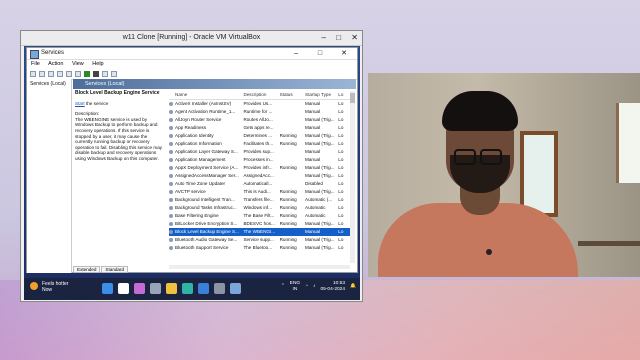  Describe the element at coordinates (78, 74) in the screenshot. I see `help-icon` at that location.